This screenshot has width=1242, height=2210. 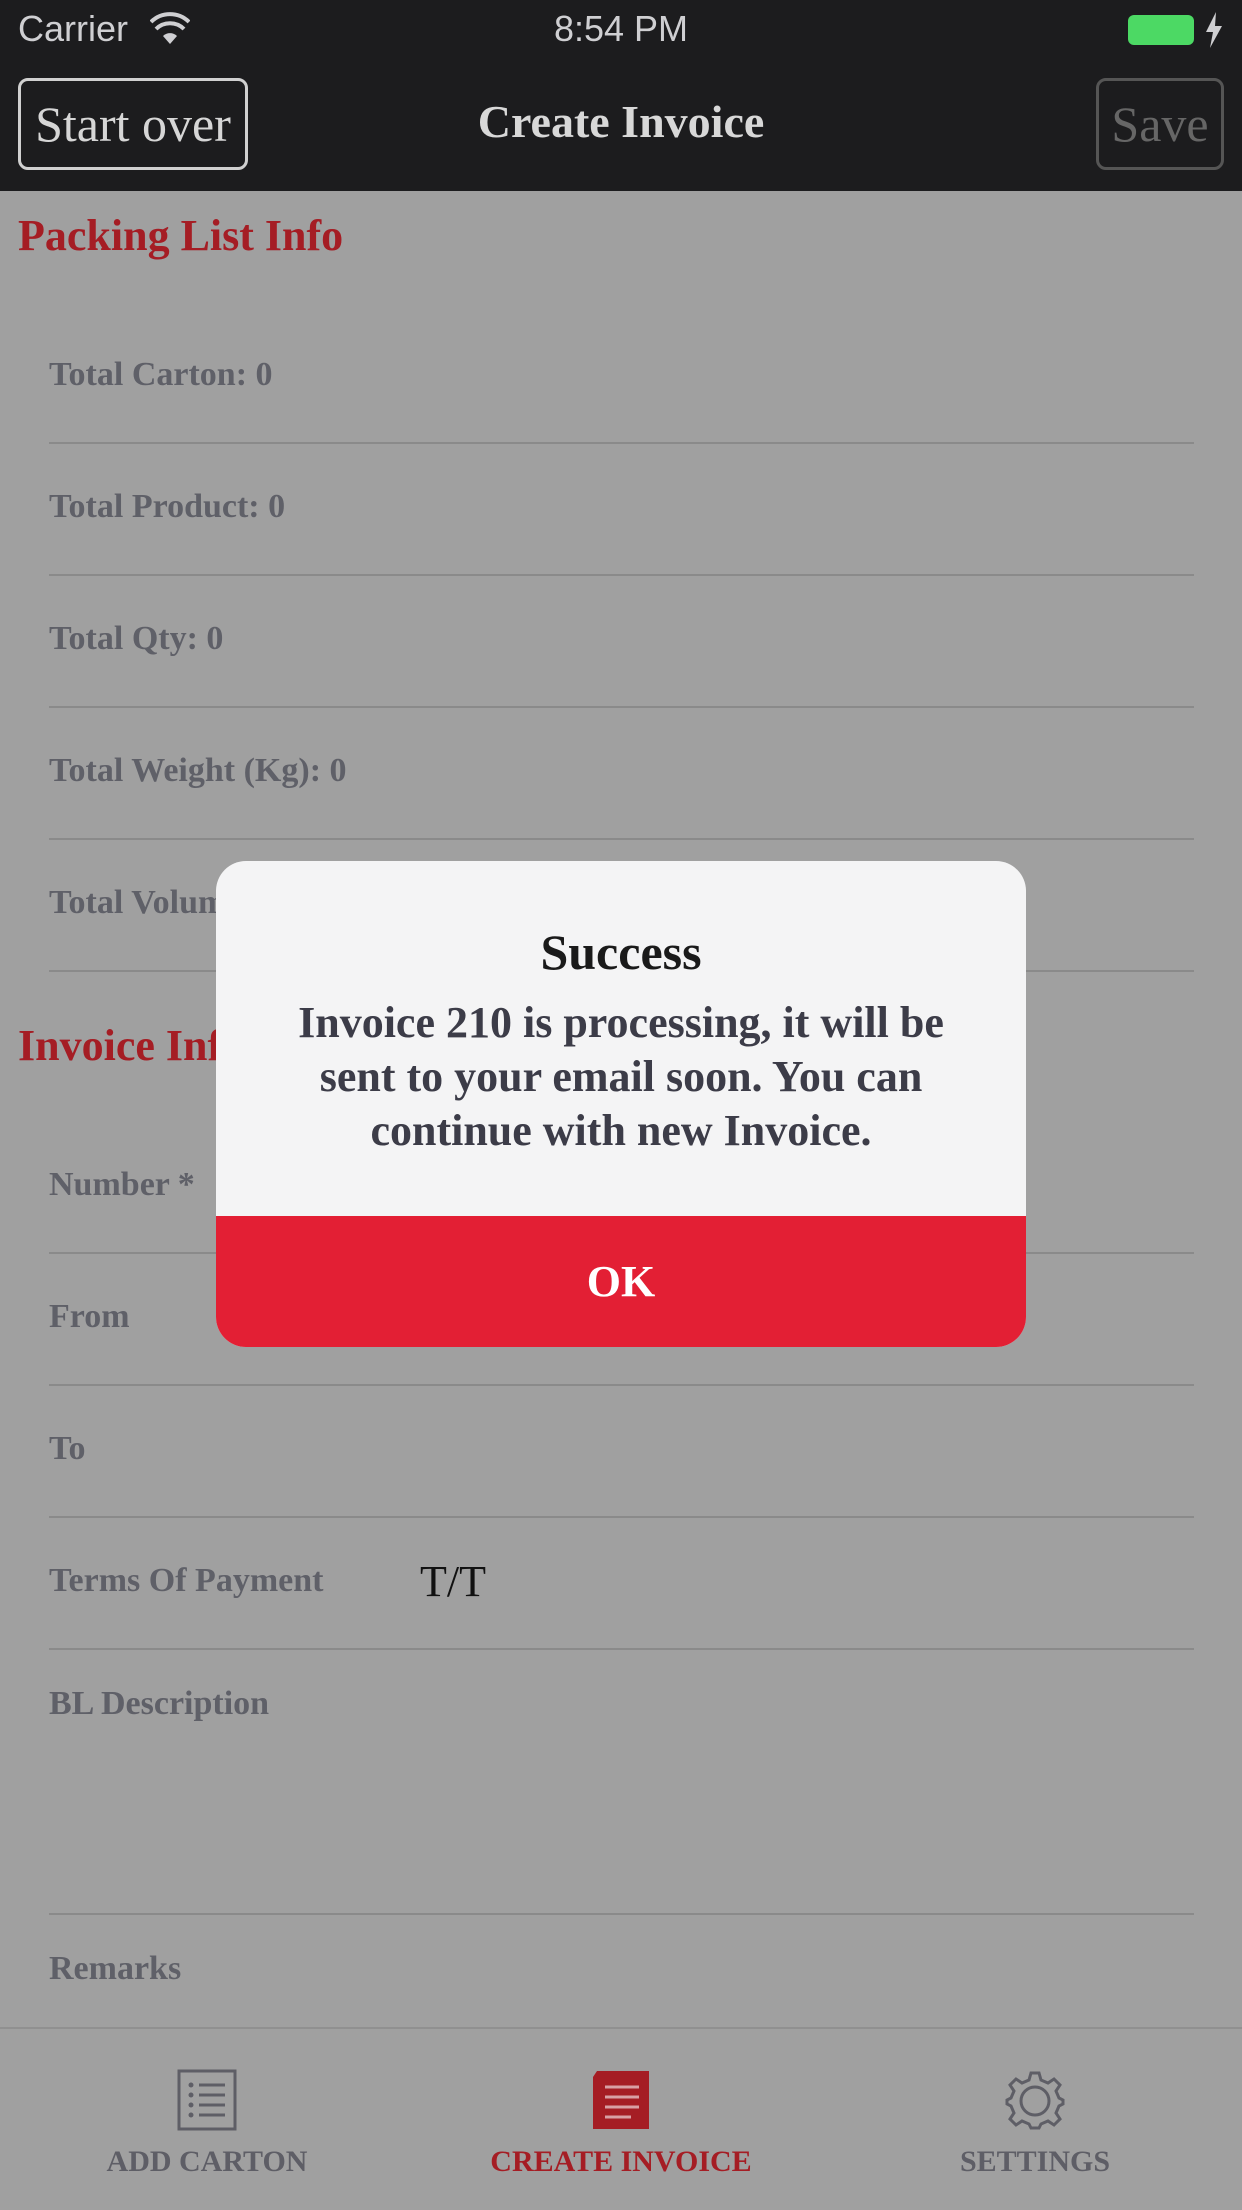 What do you see at coordinates (167, 506) in the screenshot?
I see `total-product-label: Total Product: 0` at bounding box center [167, 506].